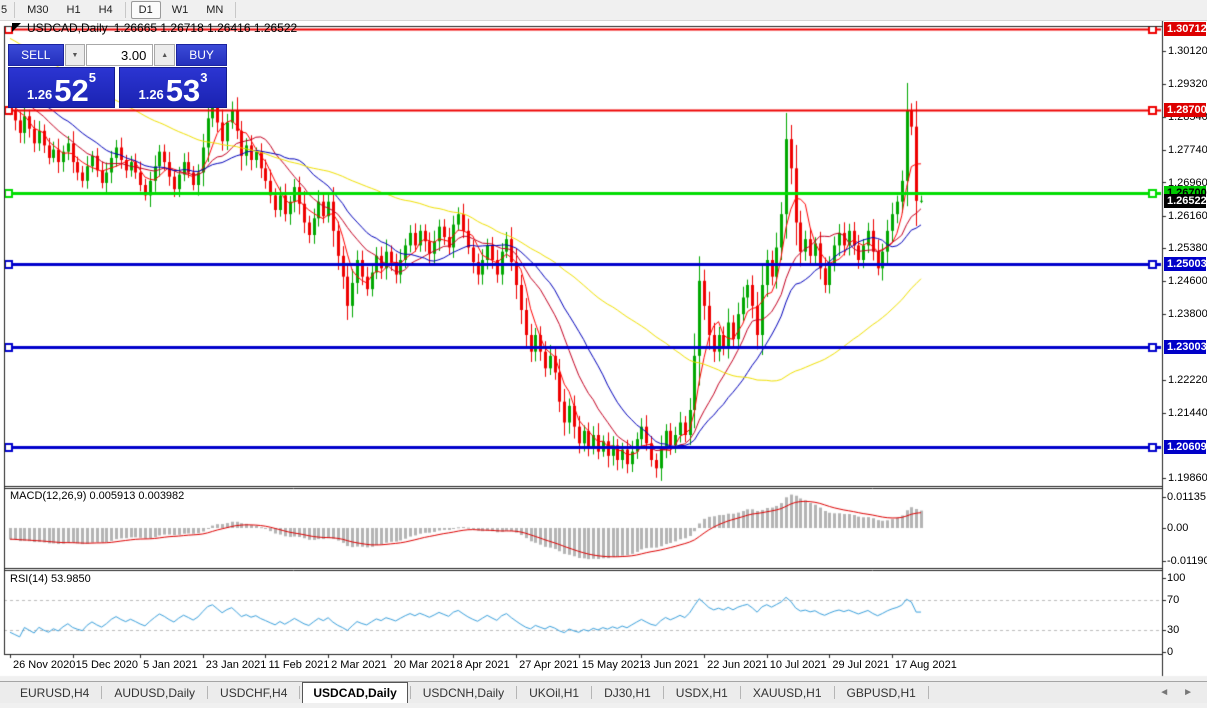 The image size is (1207, 708). Describe the element at coordinates (71, 90) in the screenshot. I see `sell-price-big: 52` at that location.